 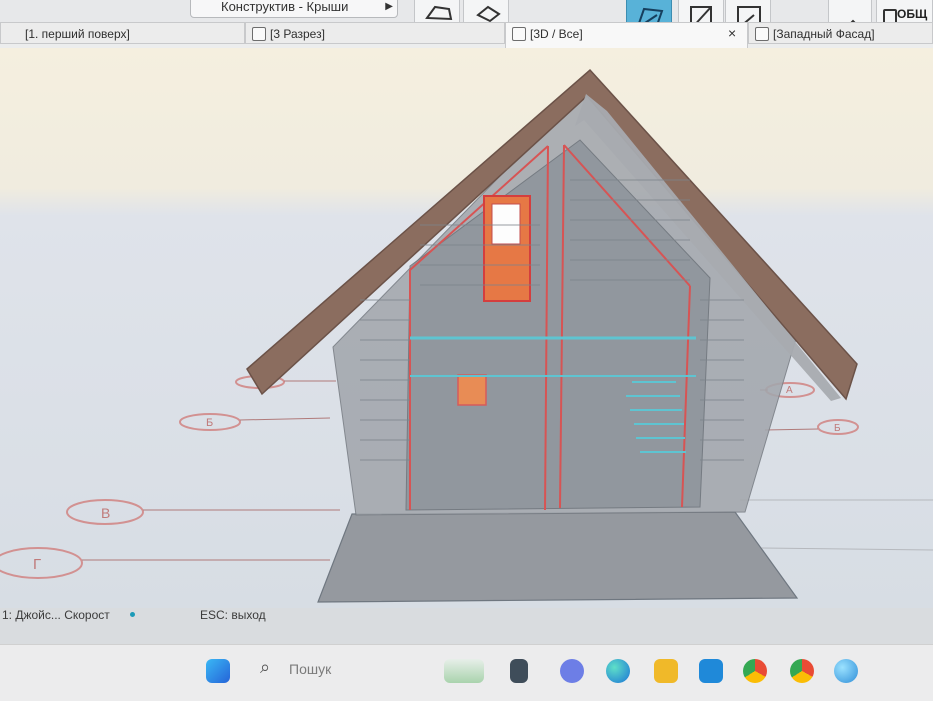 I want to click on tab-3d-all: [3D / Все], so click(x=626, y=36).